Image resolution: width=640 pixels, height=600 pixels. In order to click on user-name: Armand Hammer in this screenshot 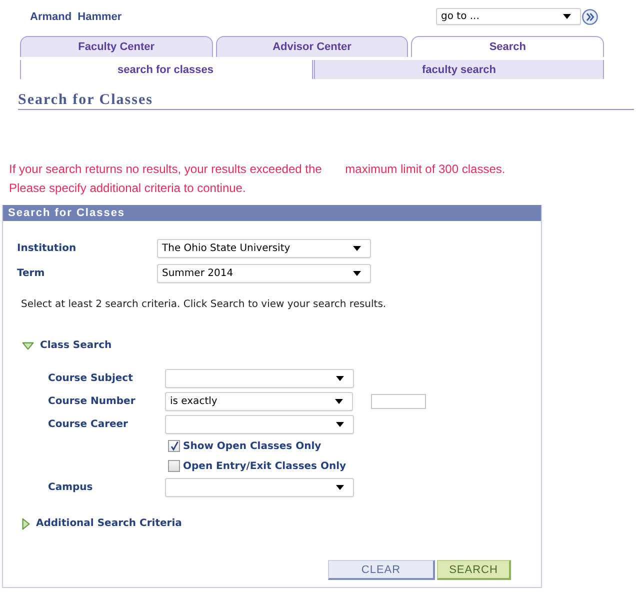, I will do `click(76, 17)`.